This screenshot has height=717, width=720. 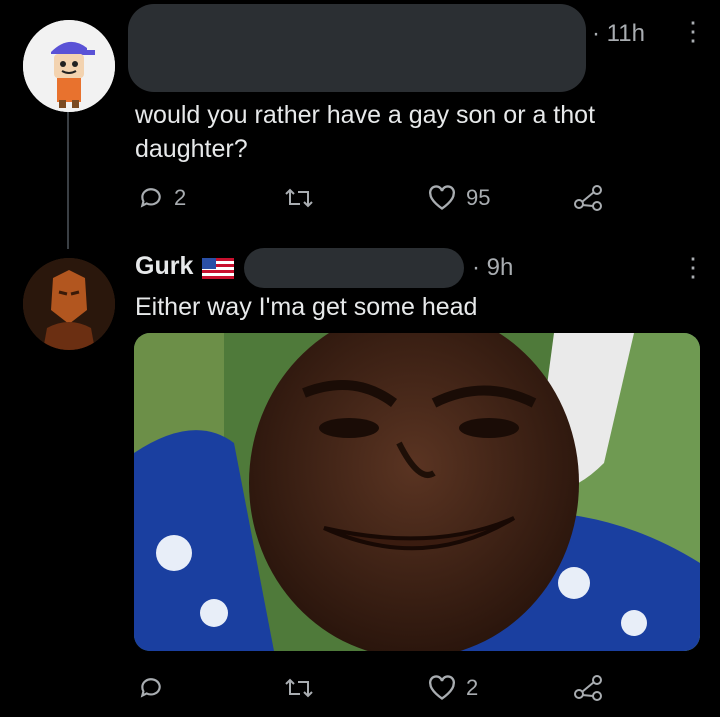 I want to click on us-flag-icon, so click(x=218, y=268).